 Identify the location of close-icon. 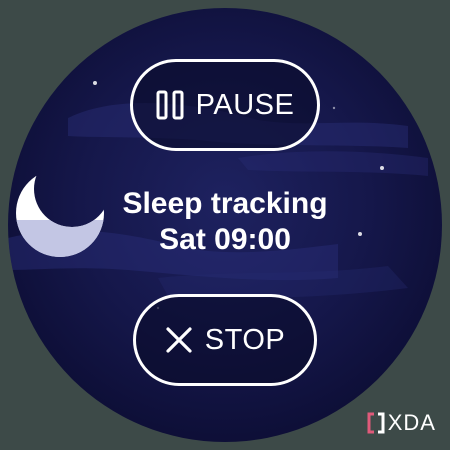
(179, 340).